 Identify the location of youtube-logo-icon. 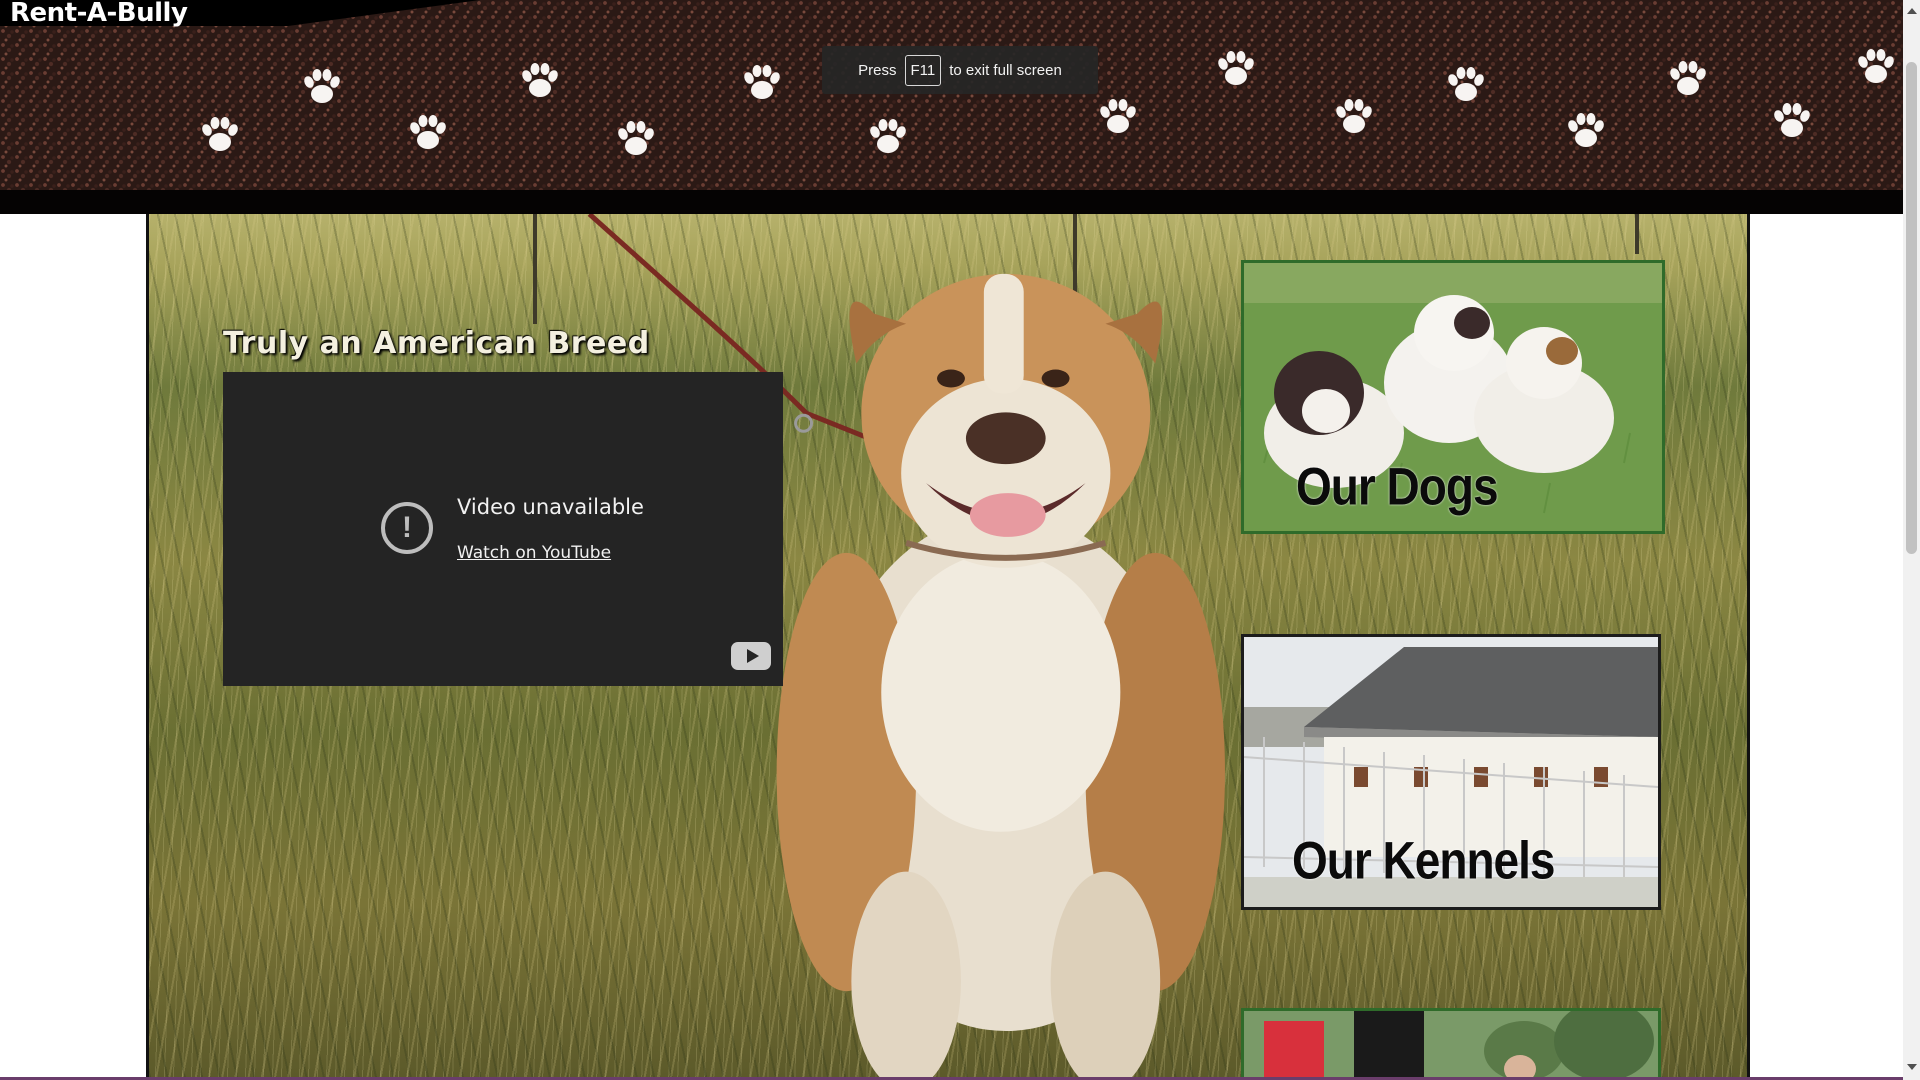
(751, 656).